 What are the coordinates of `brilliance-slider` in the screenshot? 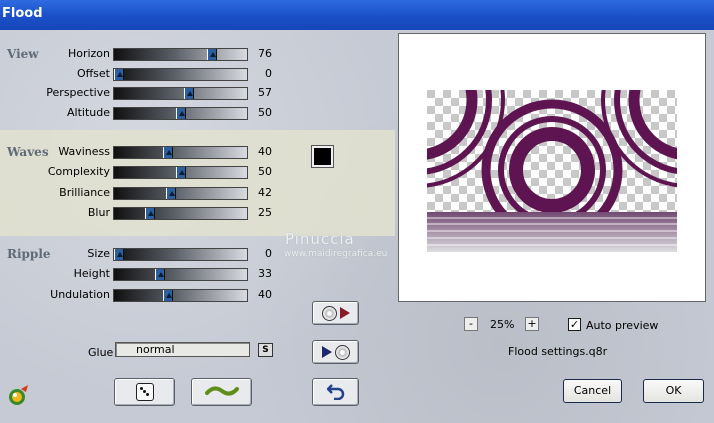 It's located at (180, 193).